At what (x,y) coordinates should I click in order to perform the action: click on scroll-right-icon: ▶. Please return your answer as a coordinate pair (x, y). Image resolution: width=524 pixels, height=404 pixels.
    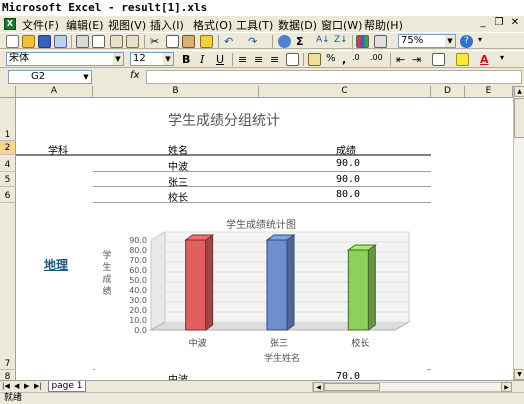
    Looking at the image, I should click on (506, 387).